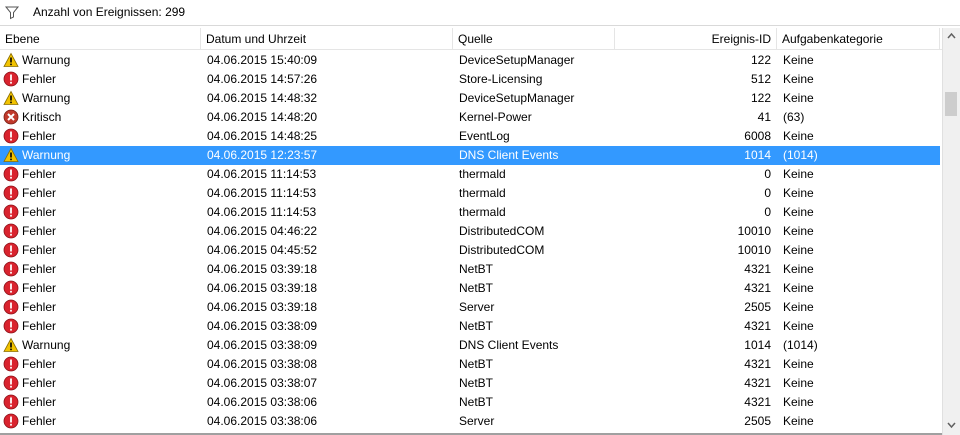 The height and width of the screenshot is (435, 960). What do you see at coordinates (262, 421) in the screenshot?
I see `cell-datetime: 04.06.2015 03:38:06` at bounding box center [262, 421].